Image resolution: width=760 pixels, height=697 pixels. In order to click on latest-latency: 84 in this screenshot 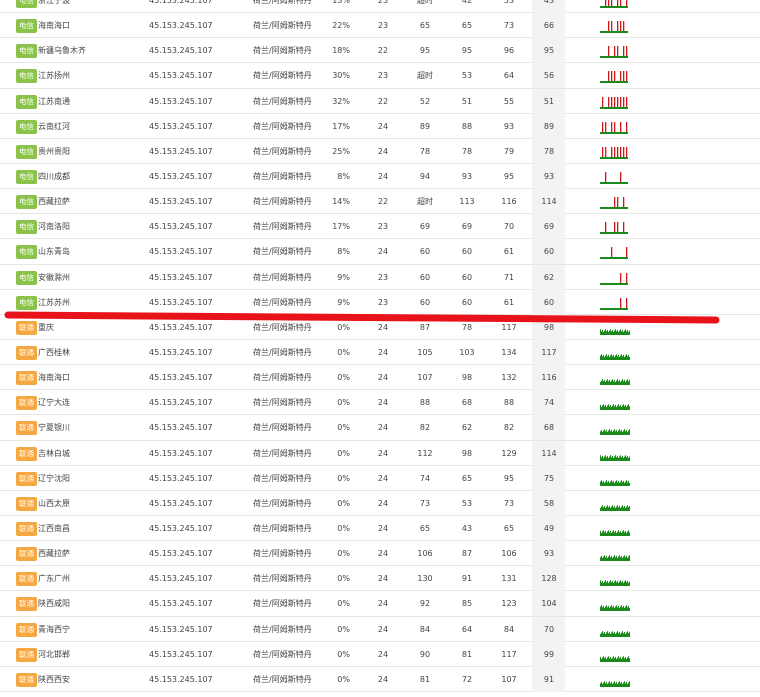, I will do `click(425, 629)`.